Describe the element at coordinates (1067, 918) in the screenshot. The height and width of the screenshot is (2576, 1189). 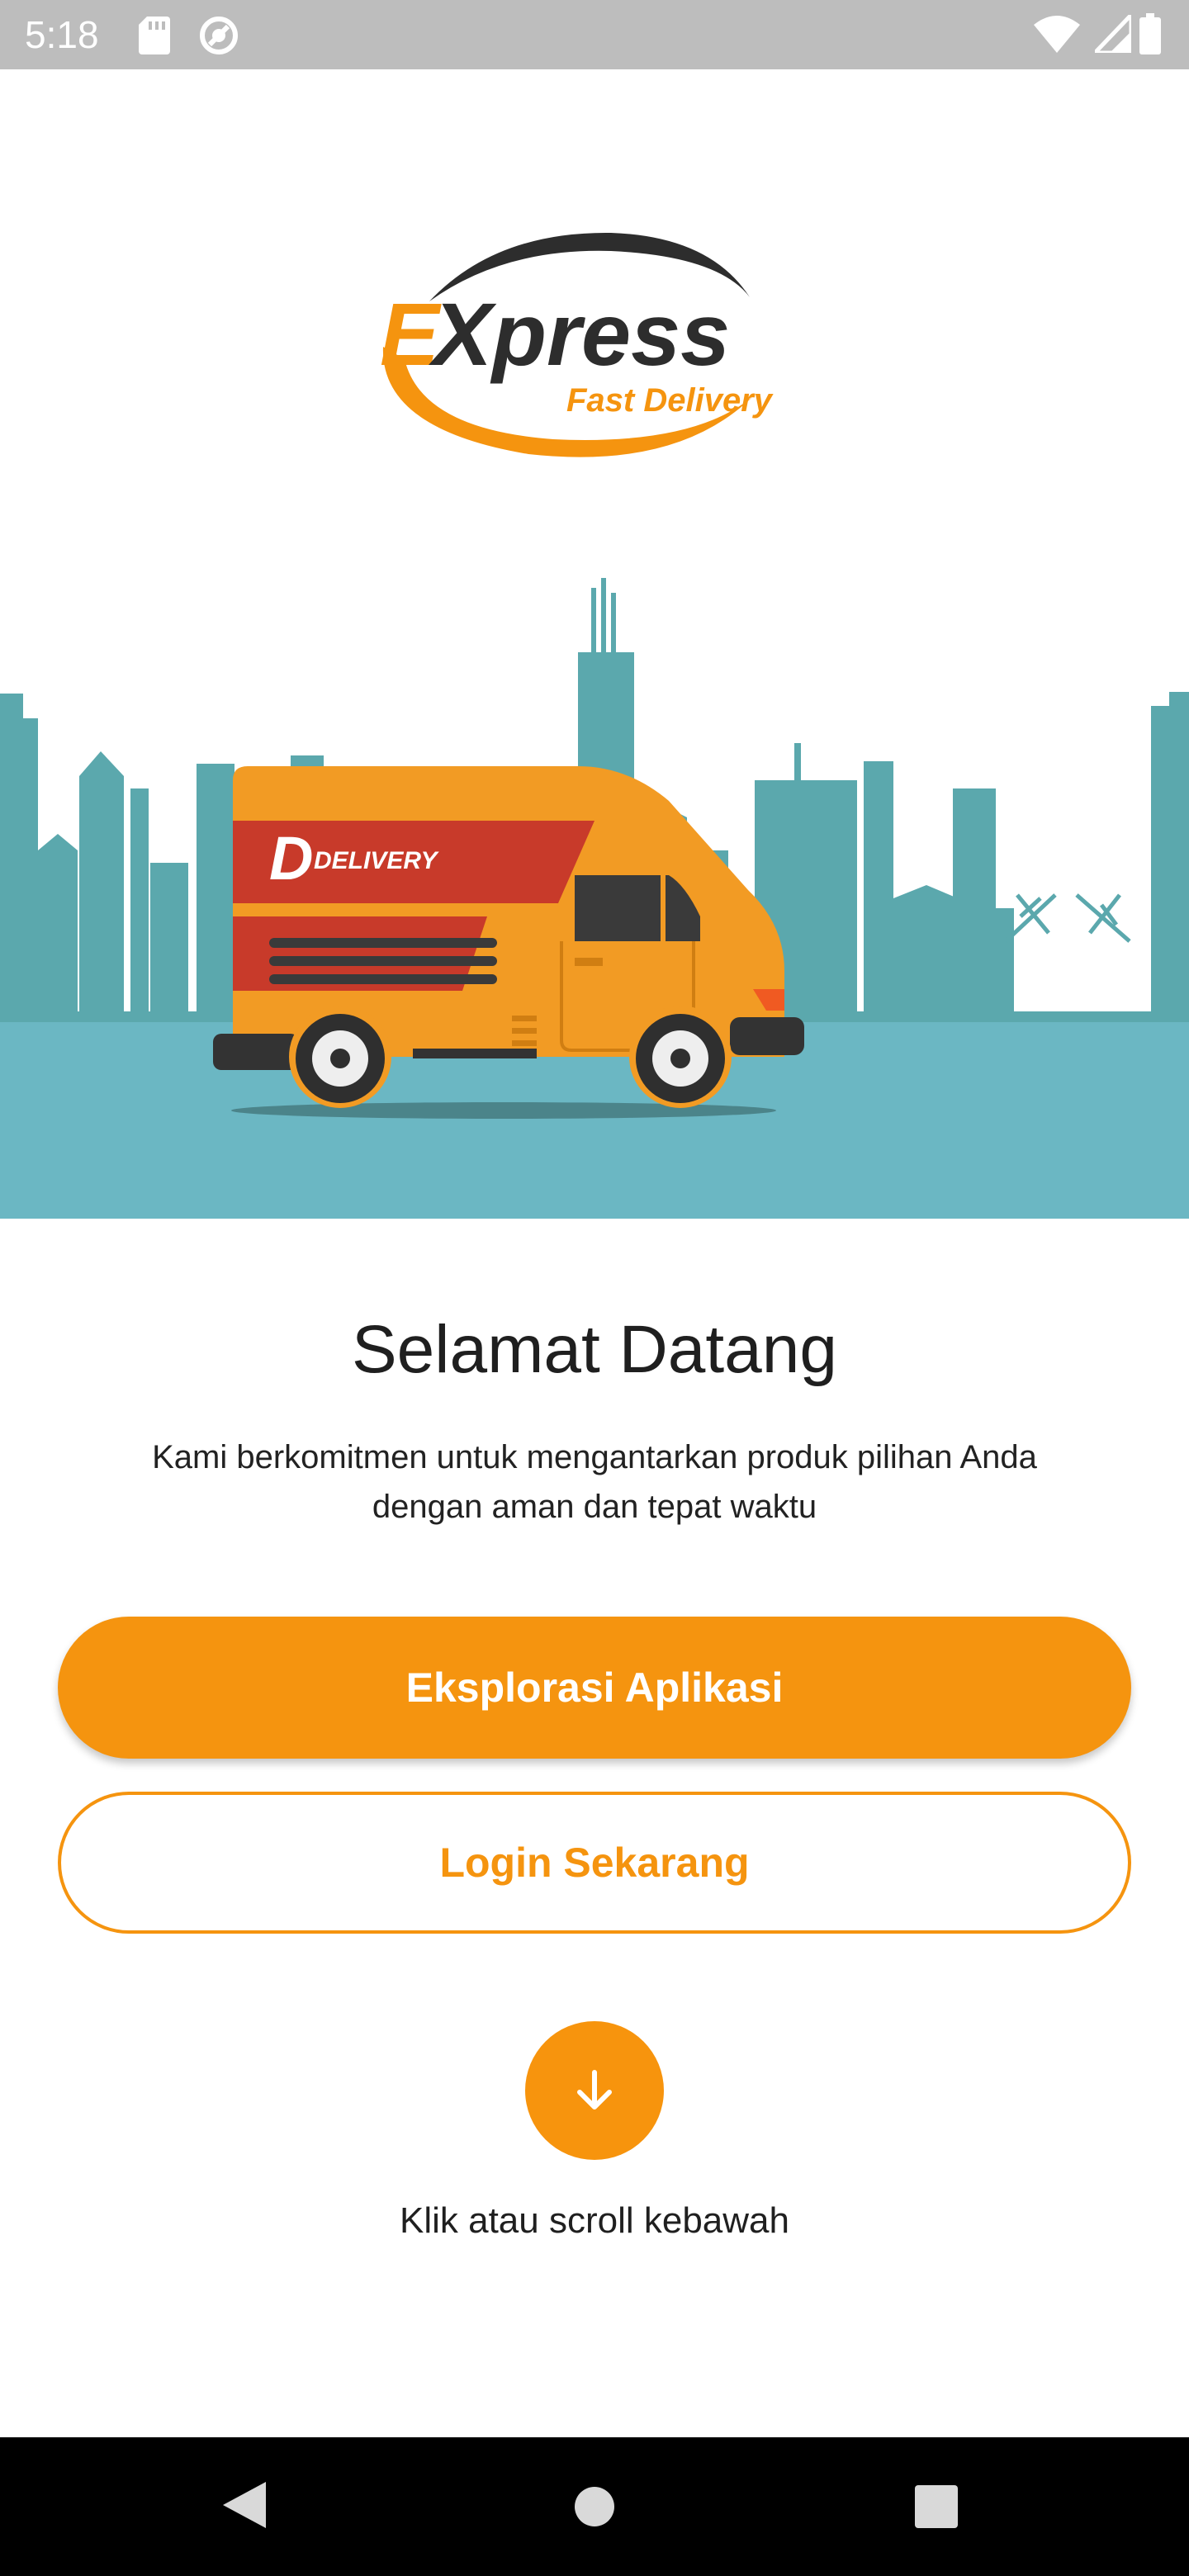
I see `windmills` at that location.